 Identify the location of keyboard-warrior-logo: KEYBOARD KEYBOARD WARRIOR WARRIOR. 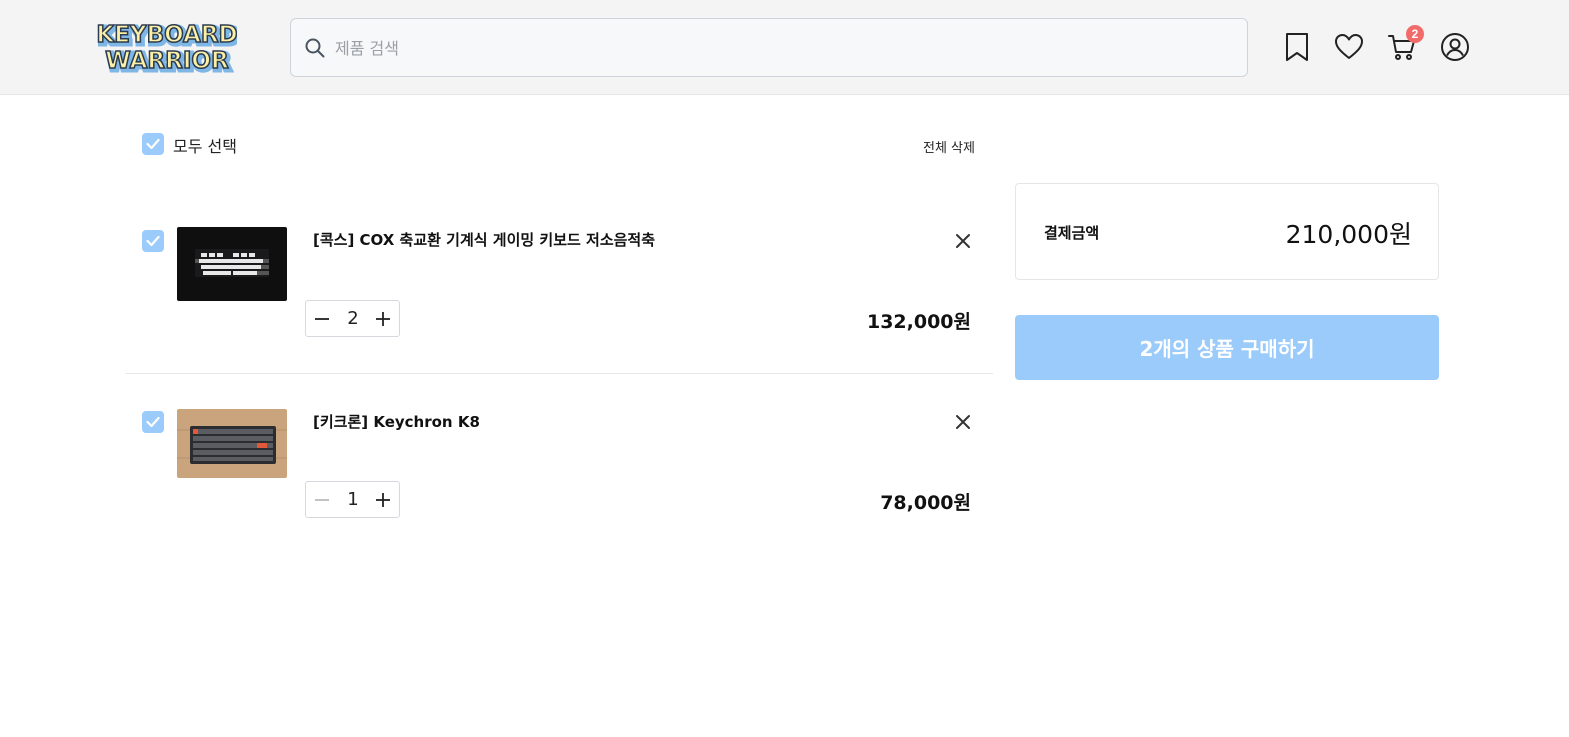
(167, 47).